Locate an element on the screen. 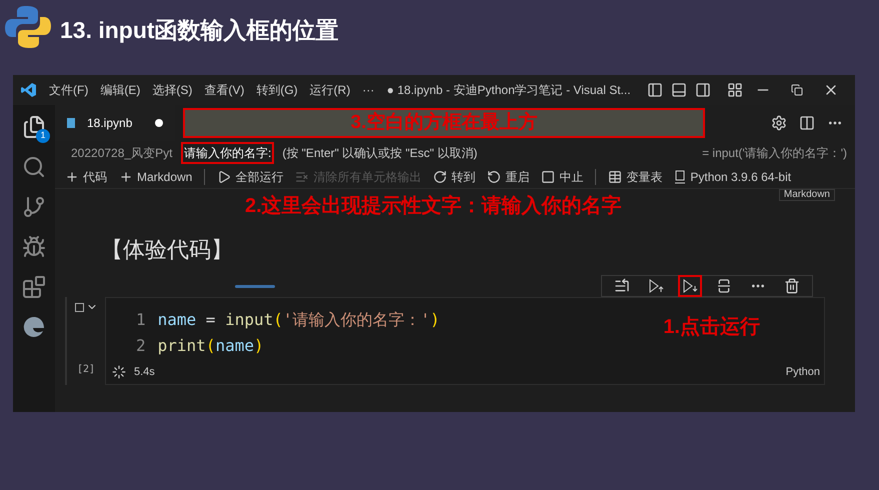 The height and width of the screenshot is (490, 879). restart-icon is located at coordinates (494, 177).